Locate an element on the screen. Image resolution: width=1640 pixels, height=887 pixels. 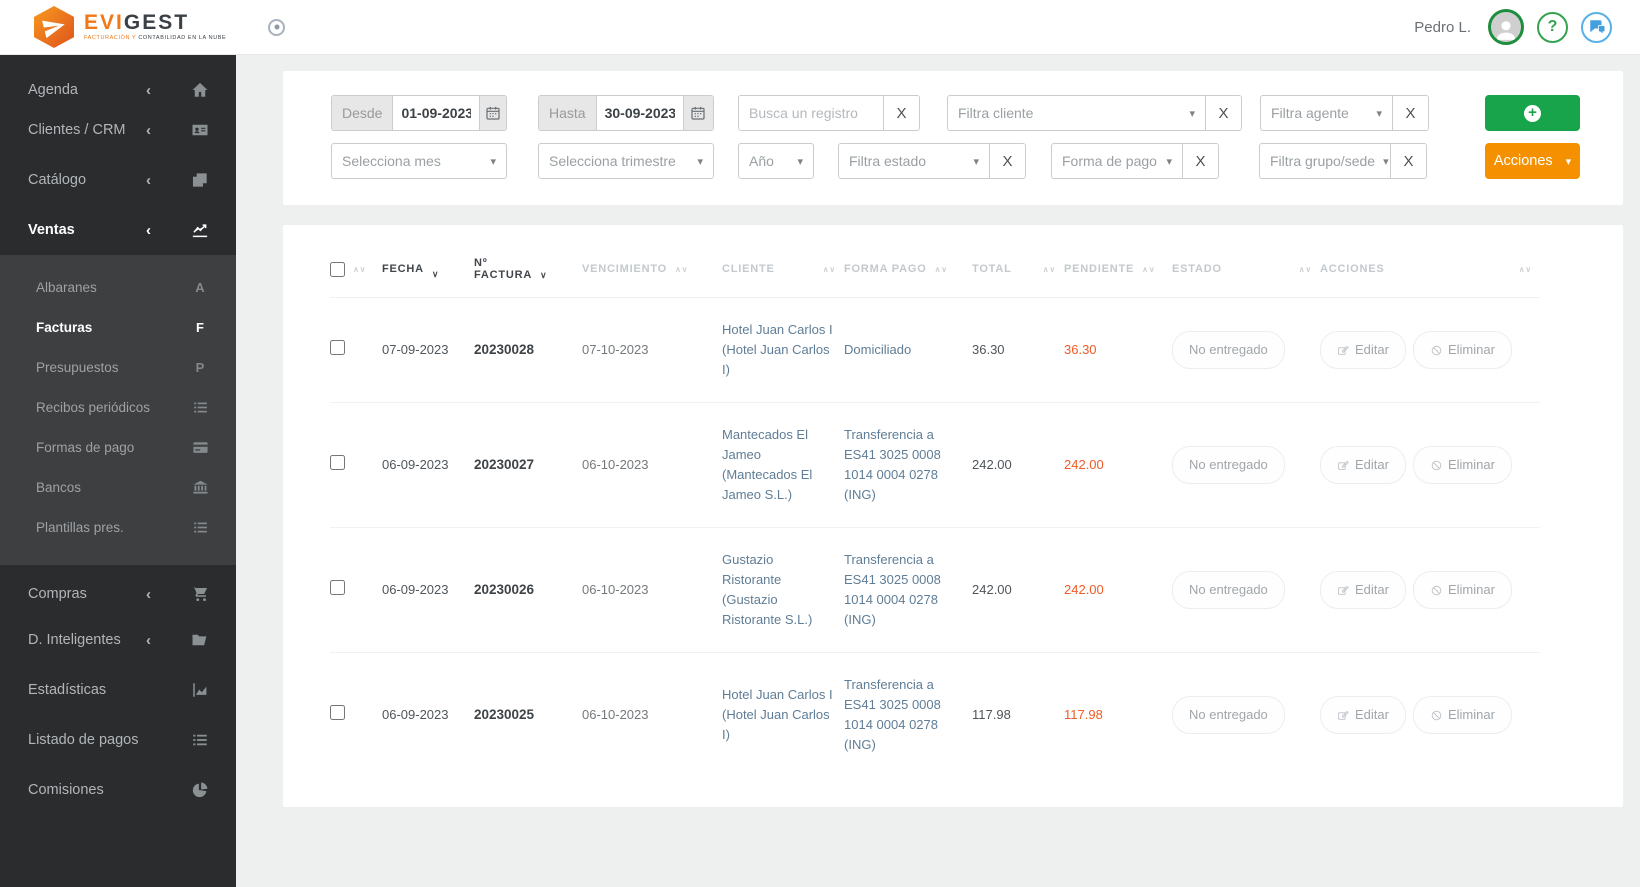
payment-method-select: Forma de pago ▾ is located at coordinates (1117, 161).